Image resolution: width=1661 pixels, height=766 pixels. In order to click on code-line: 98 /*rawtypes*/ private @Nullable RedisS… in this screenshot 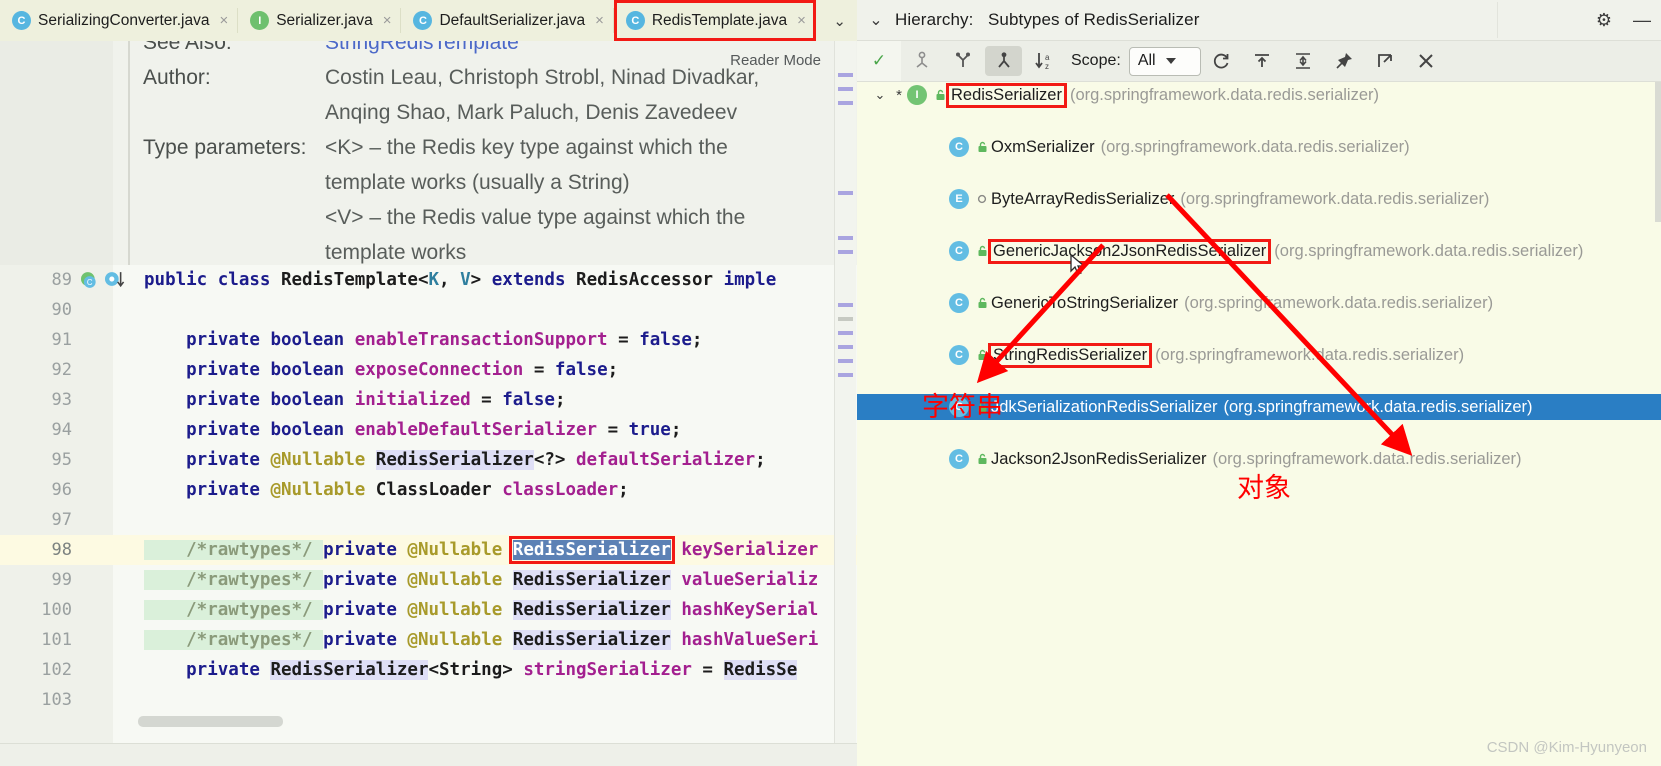, I will do `click(428, 550)`.